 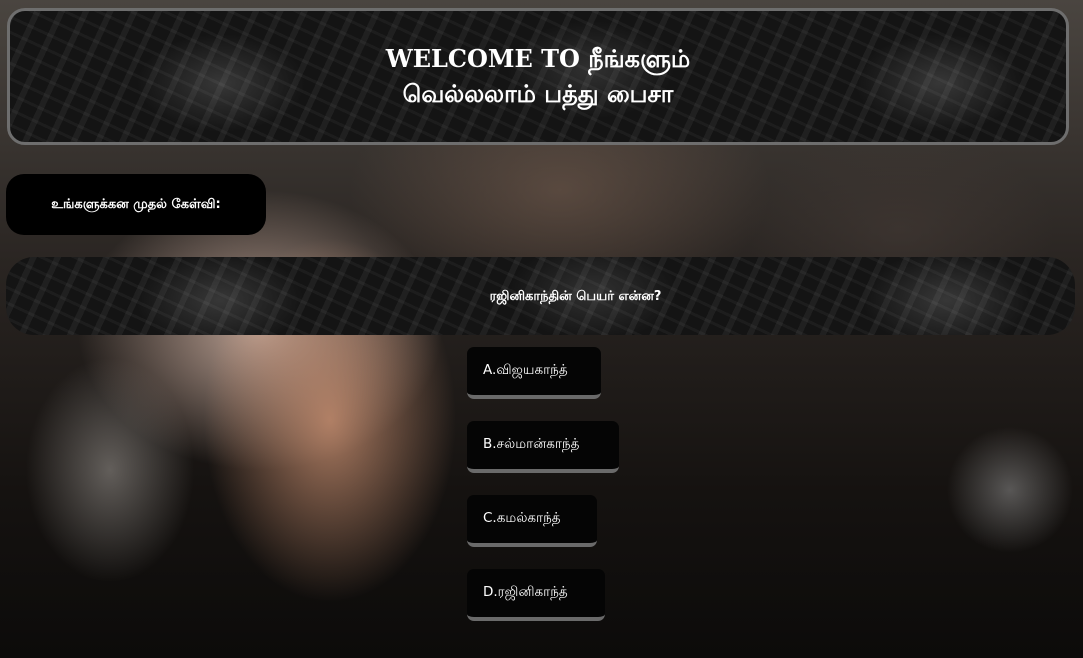 What do you see at coordinates (538, 93) in the screenshot?
I see `page-title-line2: வெல்லலாம் பத்து பைசா` at bounding box center [538, 93].